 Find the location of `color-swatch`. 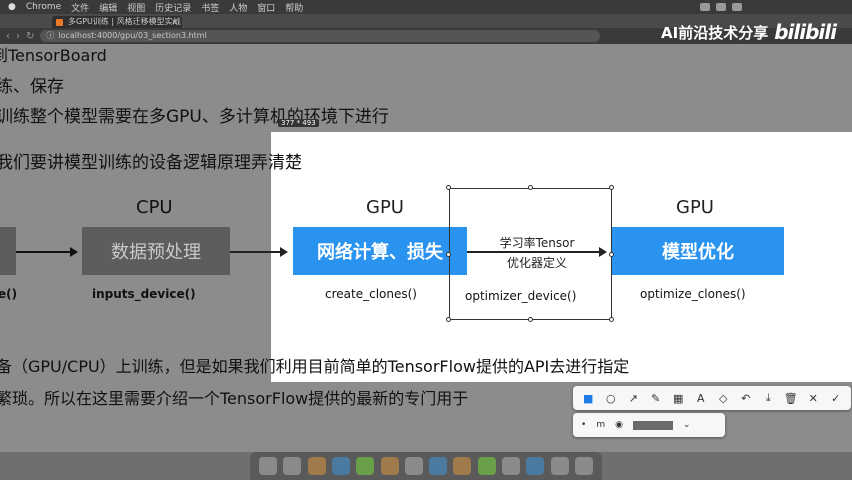

color-swatch is located at coordinates (652, 425).